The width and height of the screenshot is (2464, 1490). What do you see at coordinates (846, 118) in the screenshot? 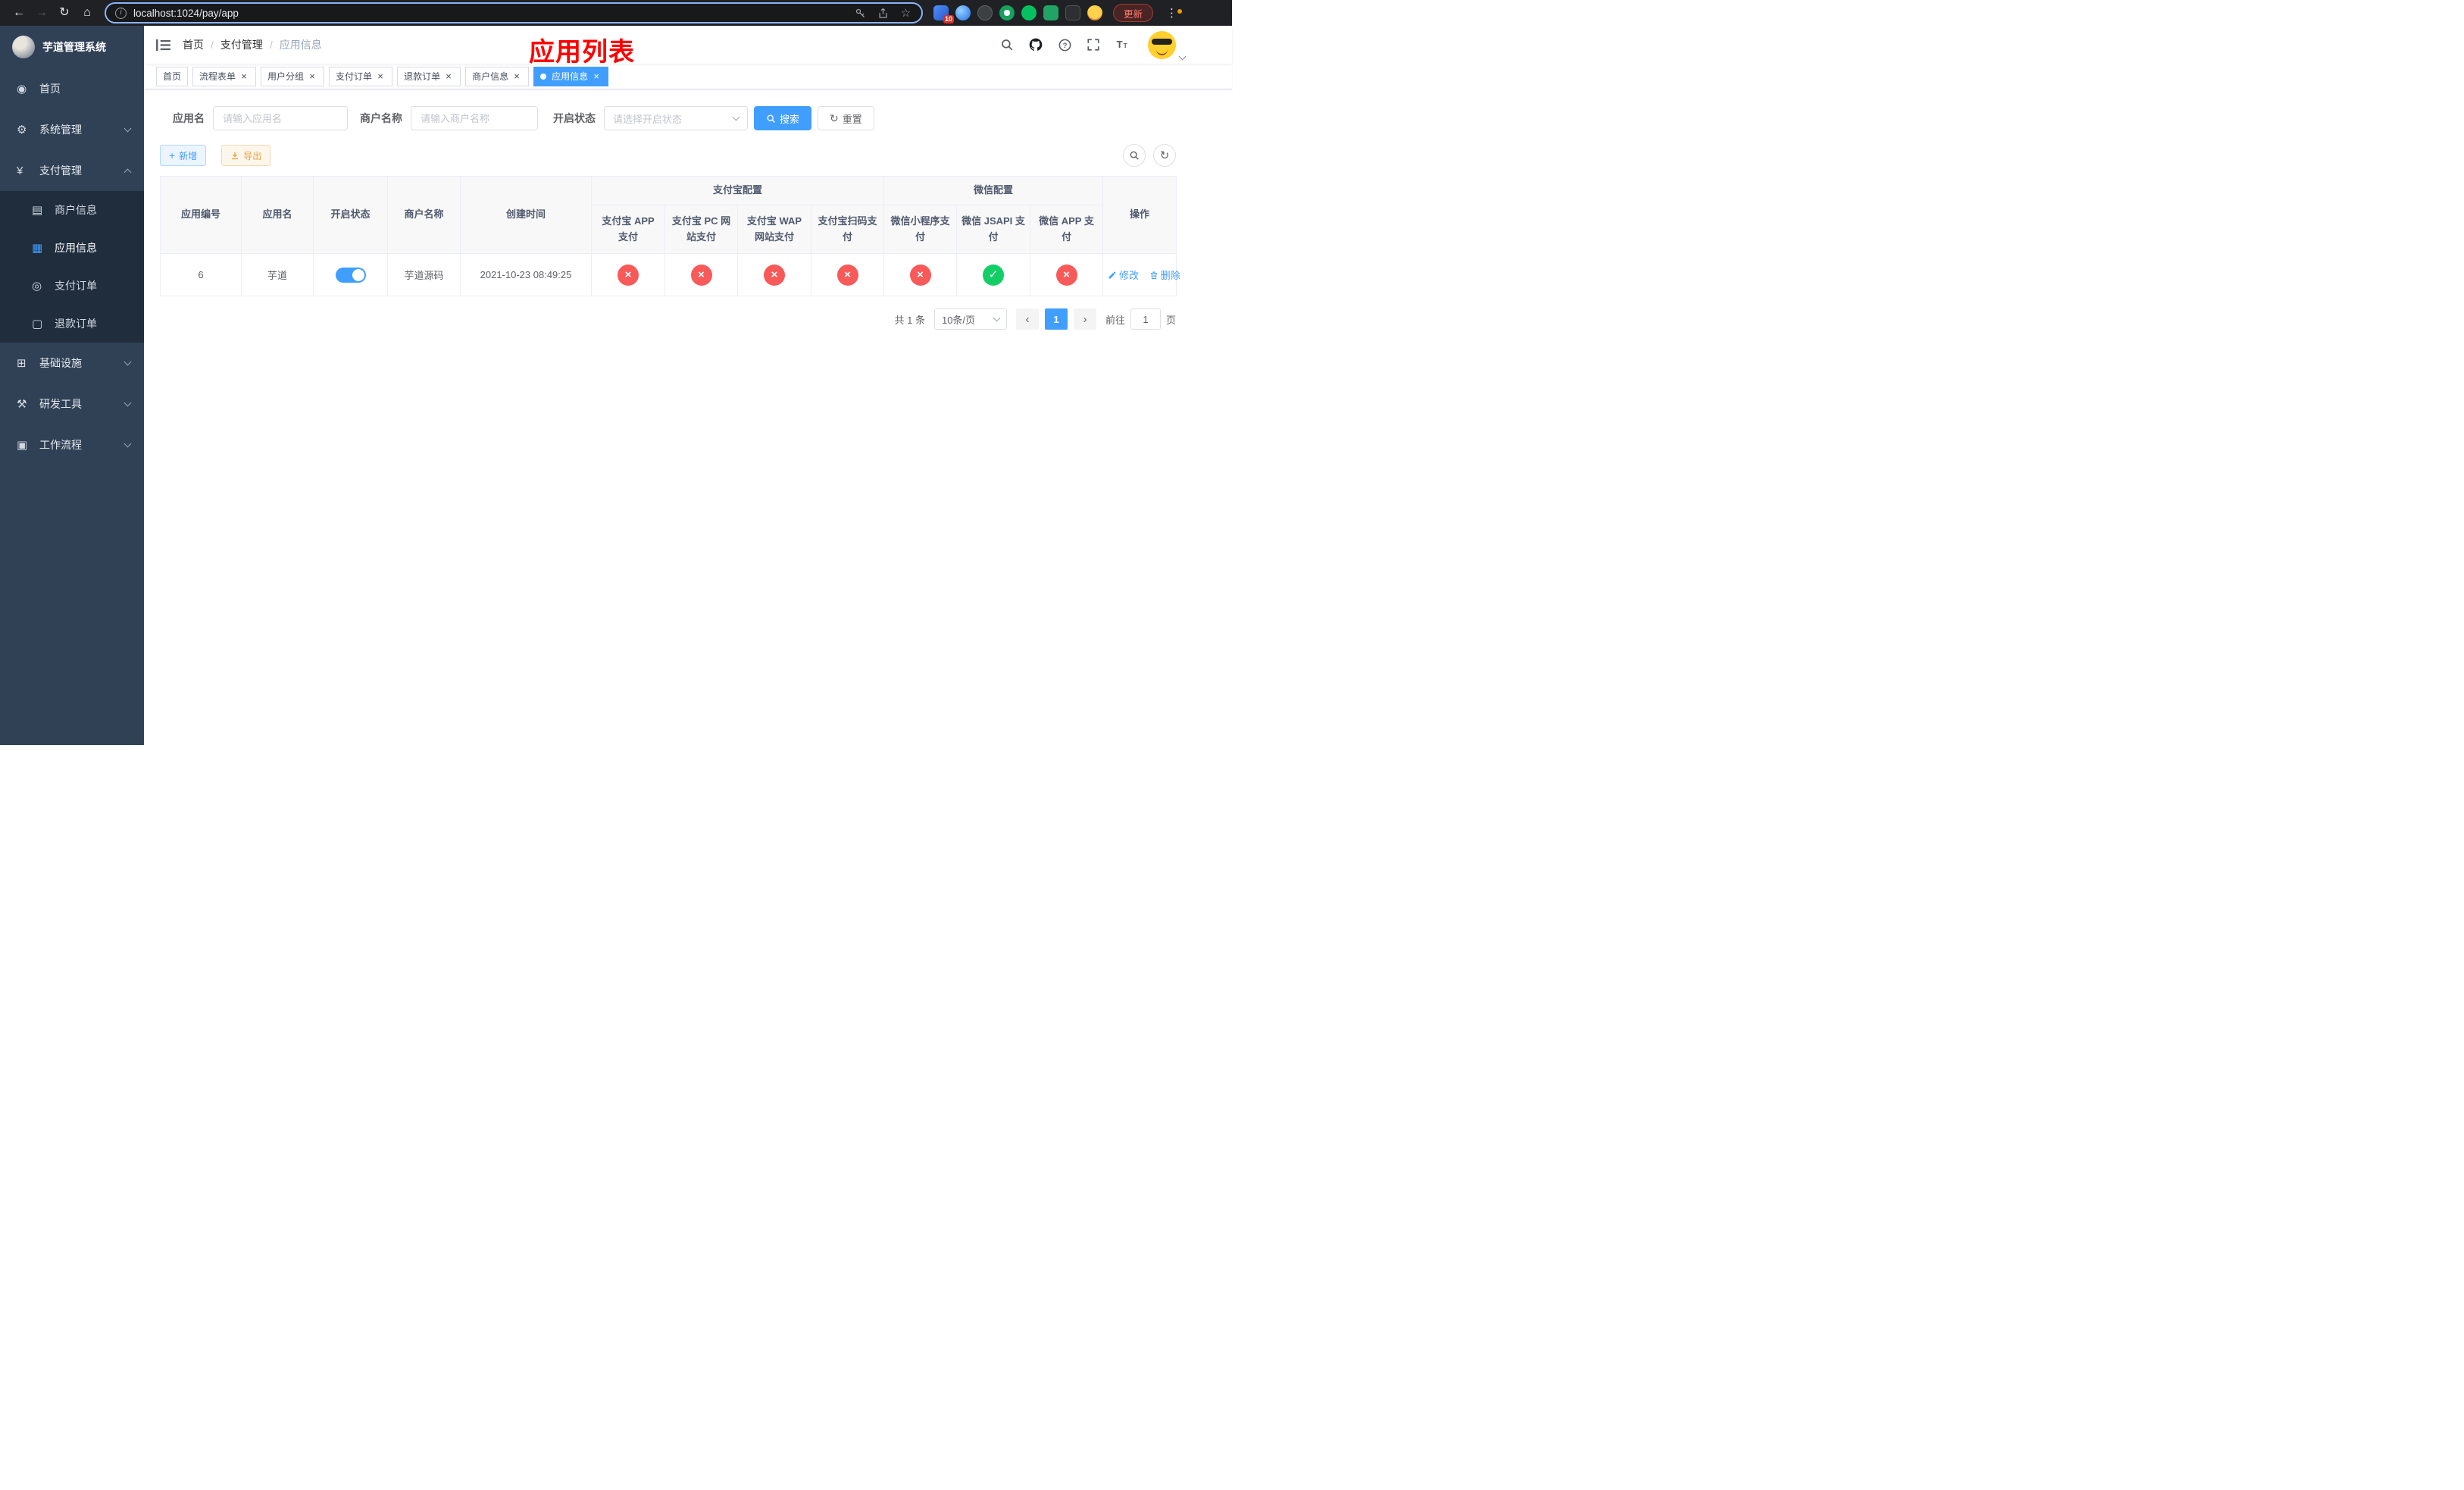
I see `reset-button: ↻ 重置` at bounding box center [846, 118].